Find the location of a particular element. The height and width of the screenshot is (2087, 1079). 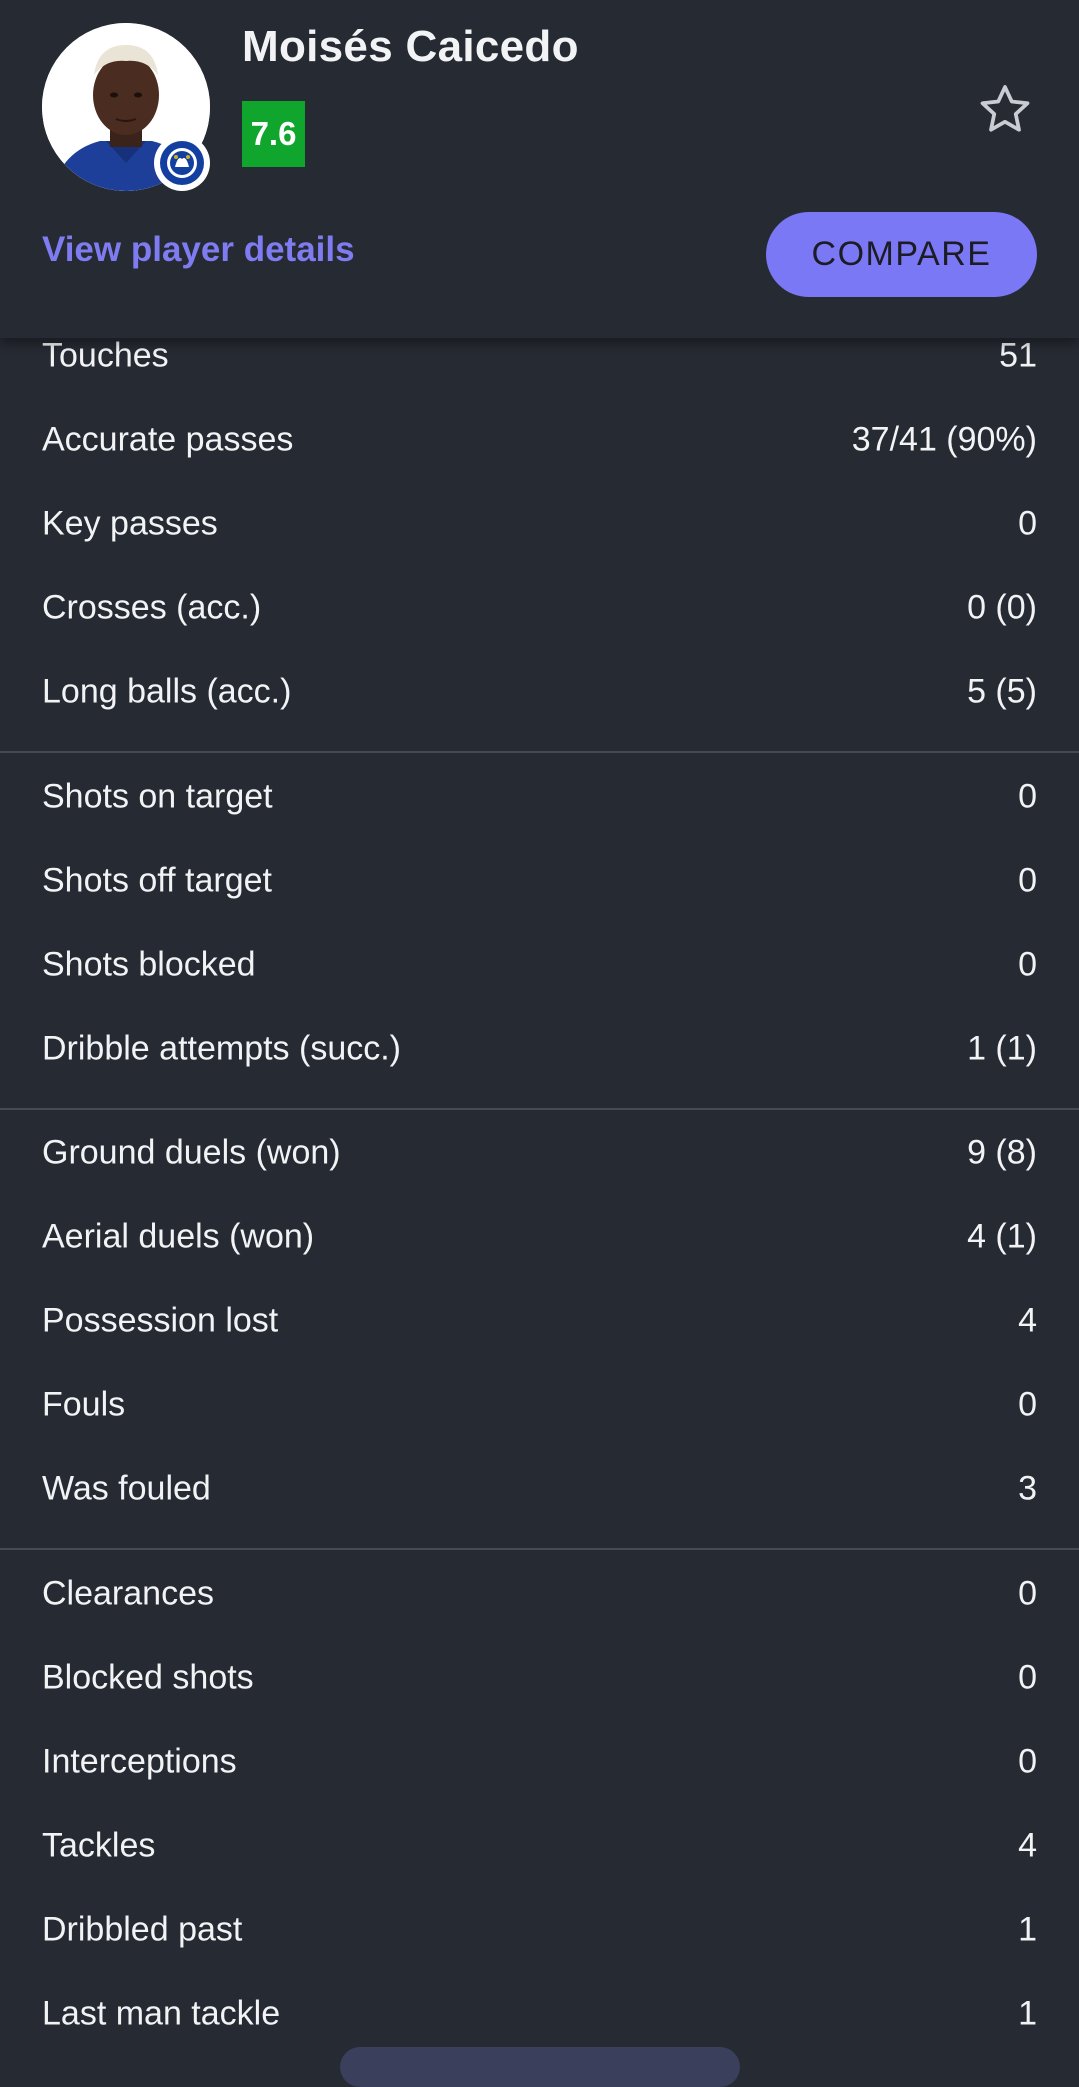

stat-value: 5 (5) is located at coordinates (1002, 691).